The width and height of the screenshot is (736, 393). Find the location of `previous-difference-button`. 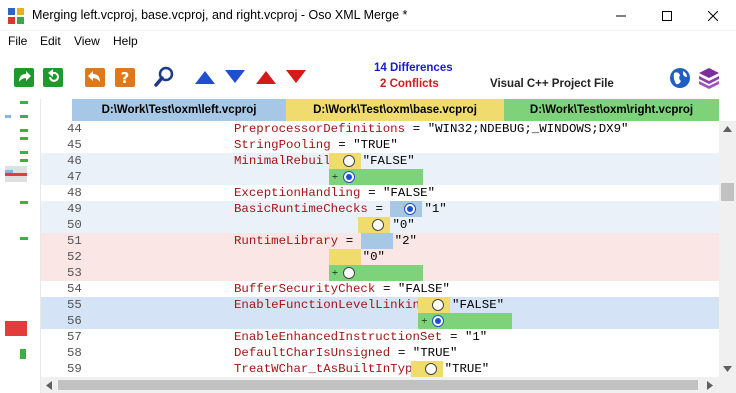

previous-difference-button is located at coordinates (205, 77).